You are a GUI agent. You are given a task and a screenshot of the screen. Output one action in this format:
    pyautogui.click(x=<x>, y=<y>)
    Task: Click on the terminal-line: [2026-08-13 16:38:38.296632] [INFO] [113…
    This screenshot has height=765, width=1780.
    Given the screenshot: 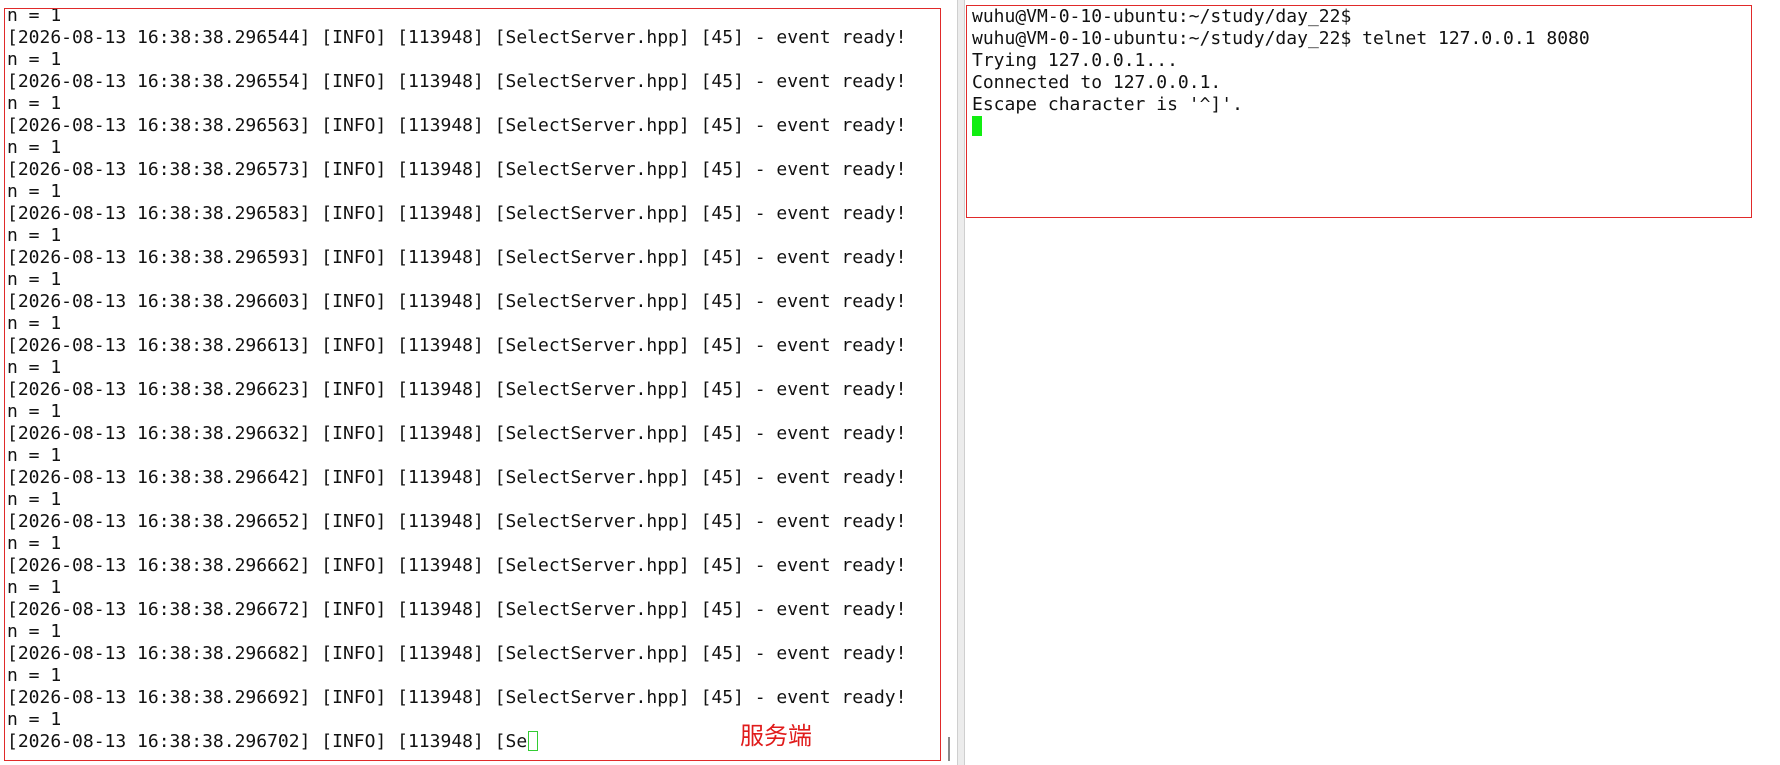 What is the action you would take?
    pyautogui.click(x=457, y=433)
    